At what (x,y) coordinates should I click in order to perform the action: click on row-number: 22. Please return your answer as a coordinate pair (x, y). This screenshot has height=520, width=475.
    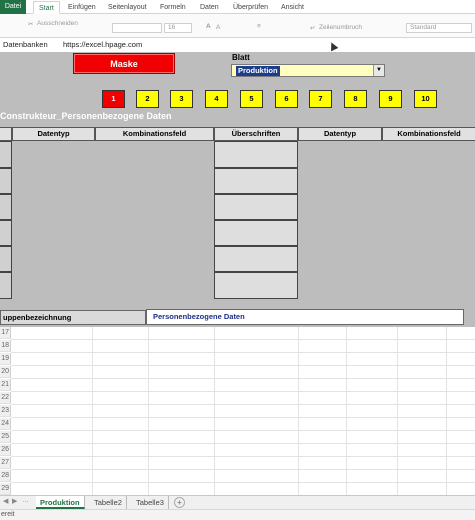
    Looking at the image, I should click on (5, 398).